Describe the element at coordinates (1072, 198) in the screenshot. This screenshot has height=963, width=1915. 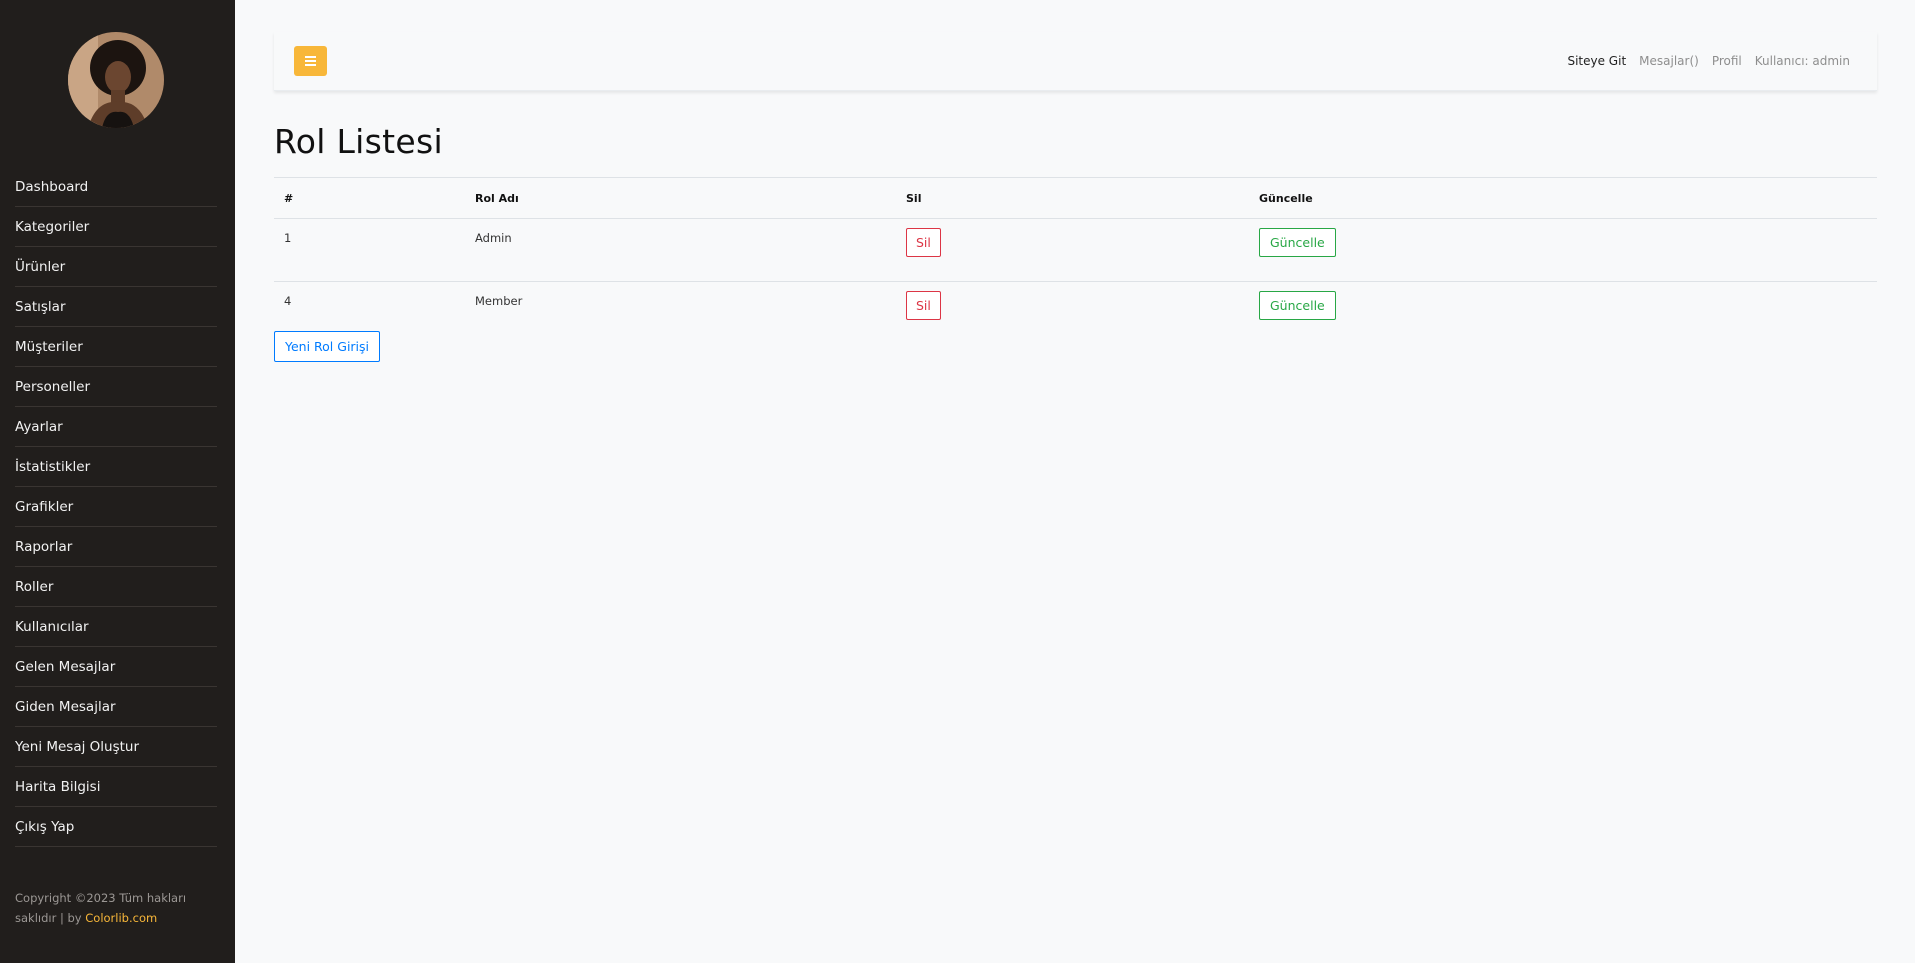
I see `column-header-delete: Sil` at that location.